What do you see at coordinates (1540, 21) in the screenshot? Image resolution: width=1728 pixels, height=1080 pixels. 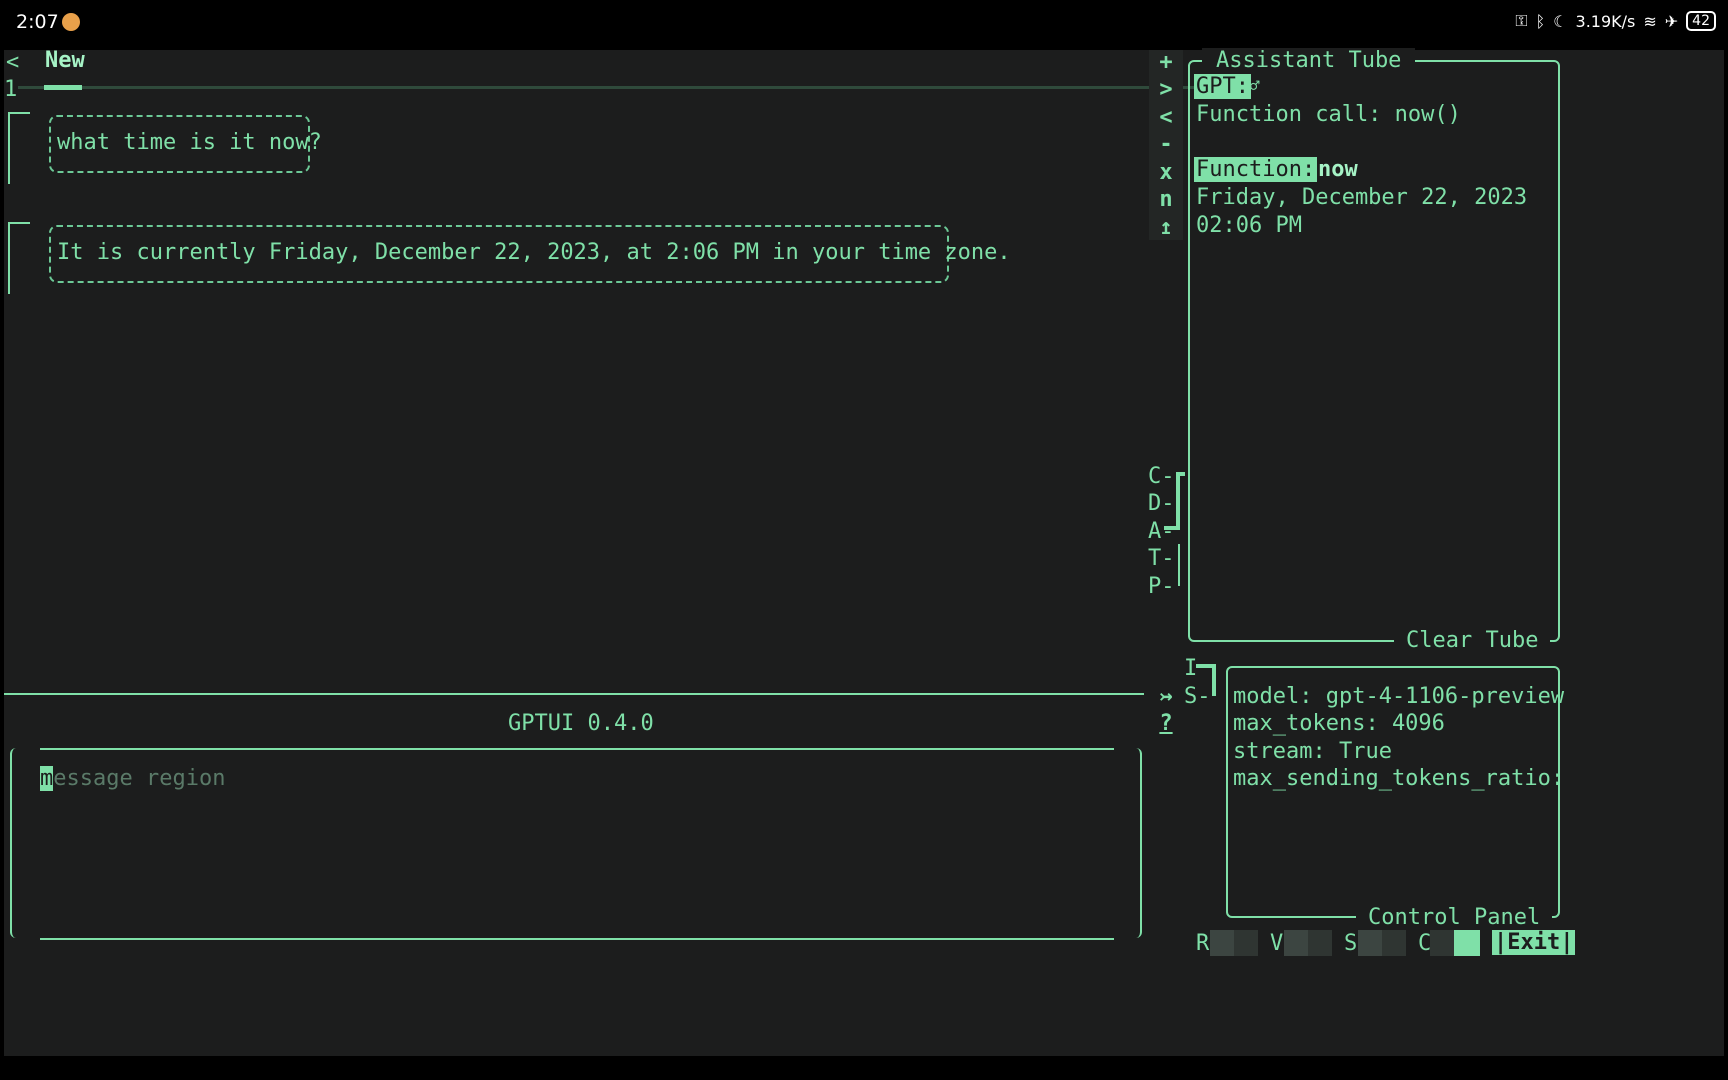 I see `bluetooth-icon: ᛒ` at bounding box center [1540, 21].